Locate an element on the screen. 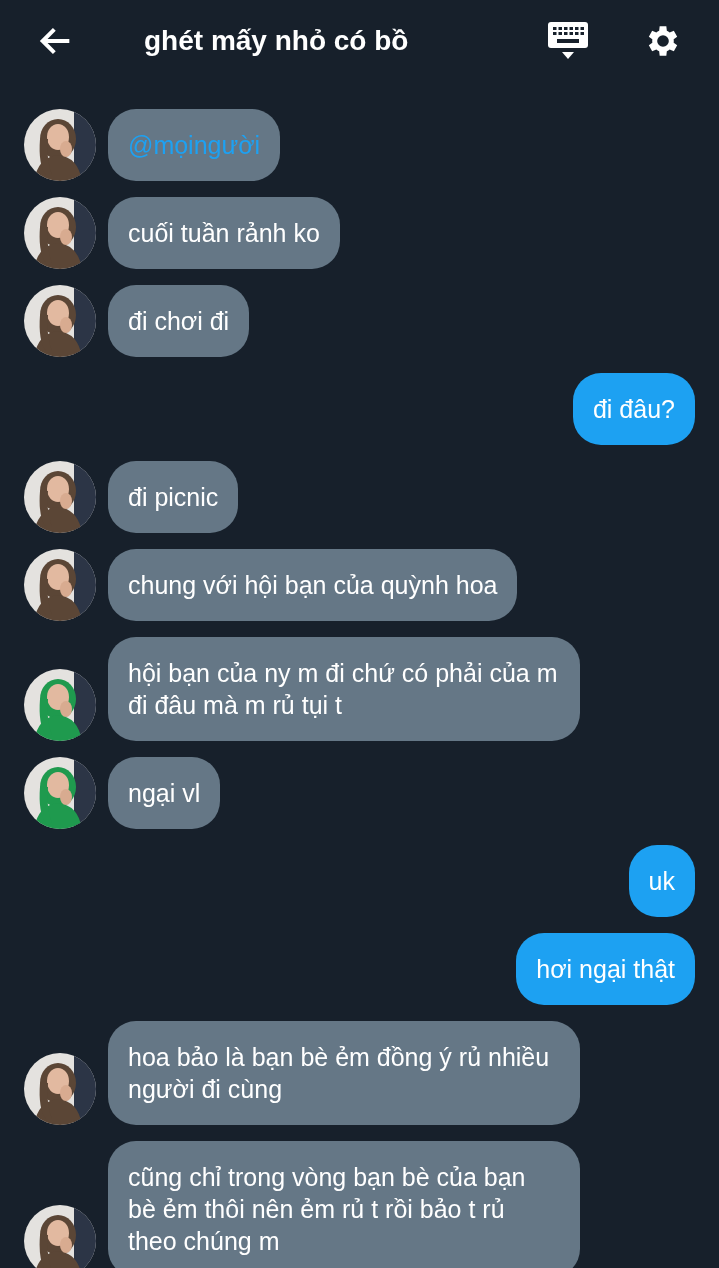 This screenshot has height=1268, width=719. received-message: cũng chỉ trong vòng bạn bè của bạn bè ẻm thôi nên ẻm rủ t rồi bảo t rủ theo chúng m is located at coordinates (344, 1204).